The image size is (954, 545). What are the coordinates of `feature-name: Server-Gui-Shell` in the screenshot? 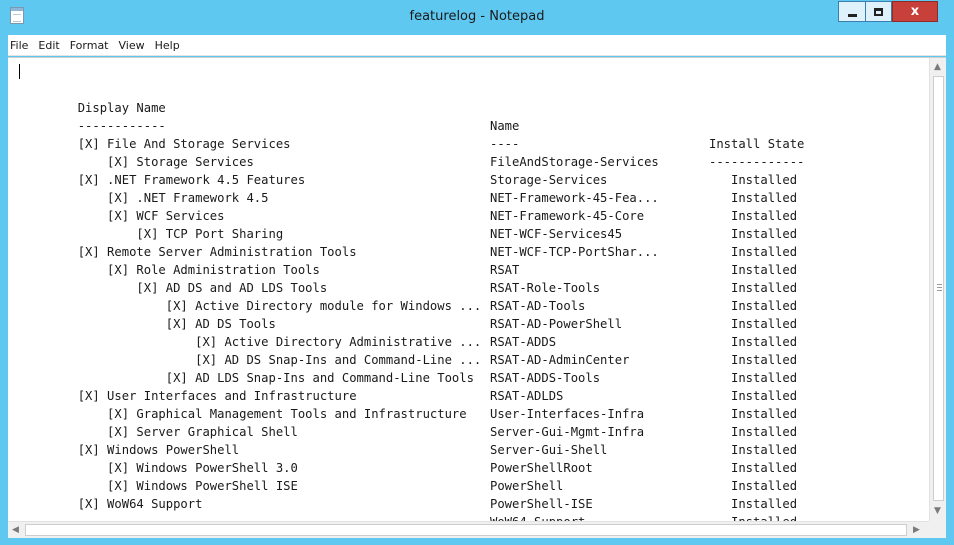 It's located at (549, 450).